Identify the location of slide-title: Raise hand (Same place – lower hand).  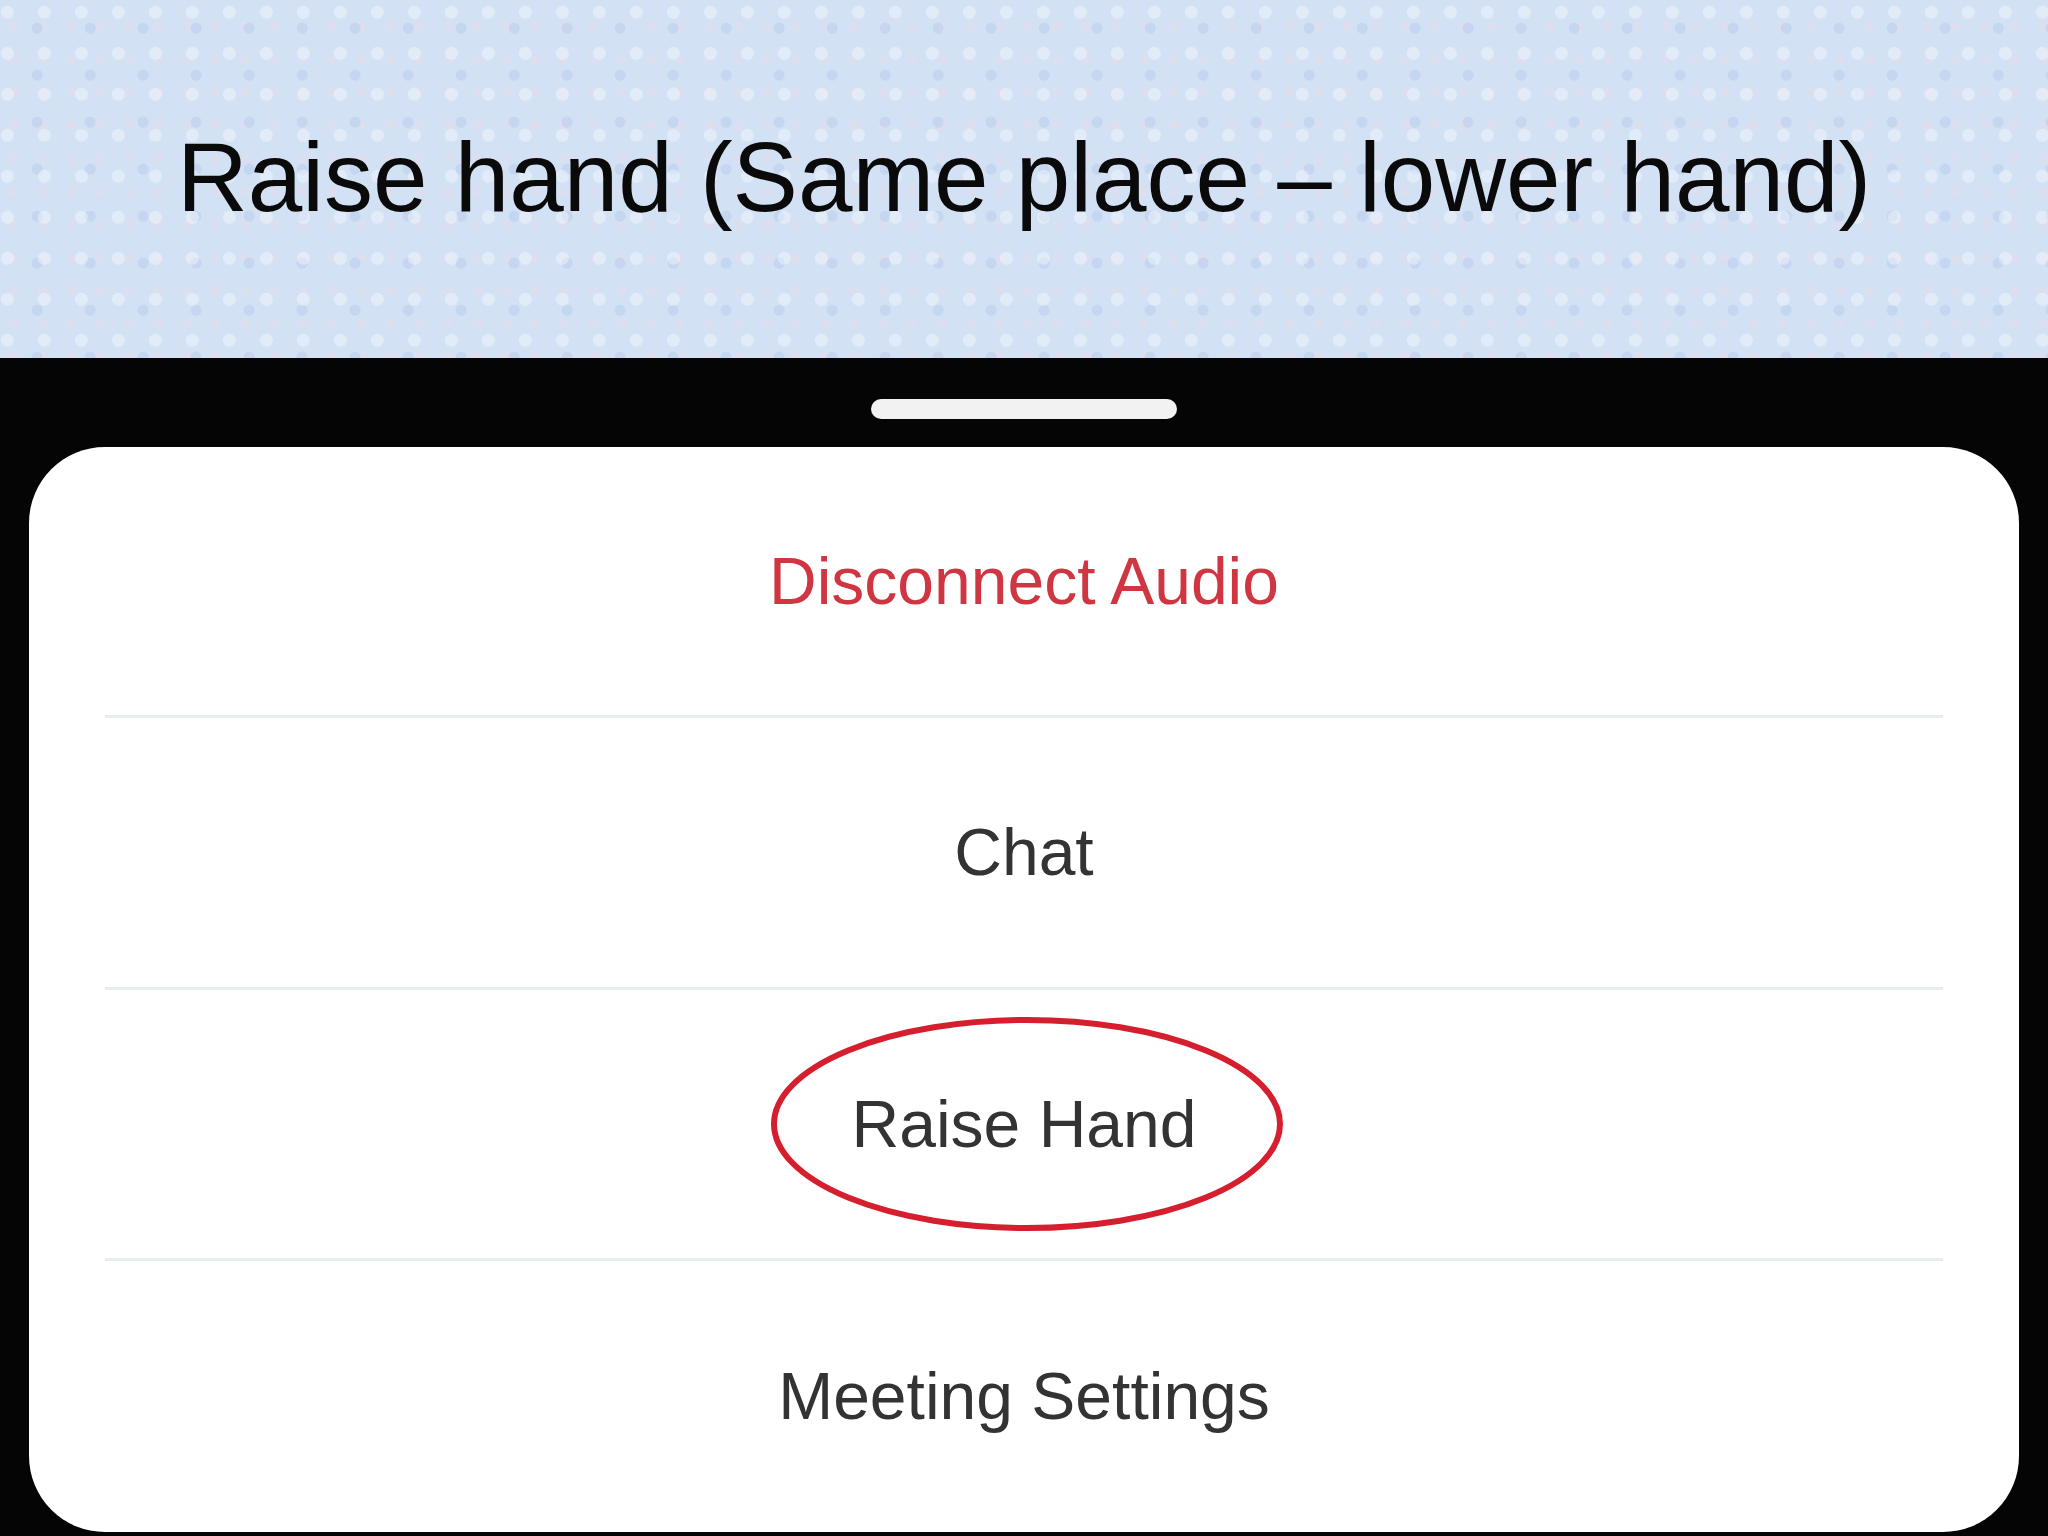
(1024, 177).